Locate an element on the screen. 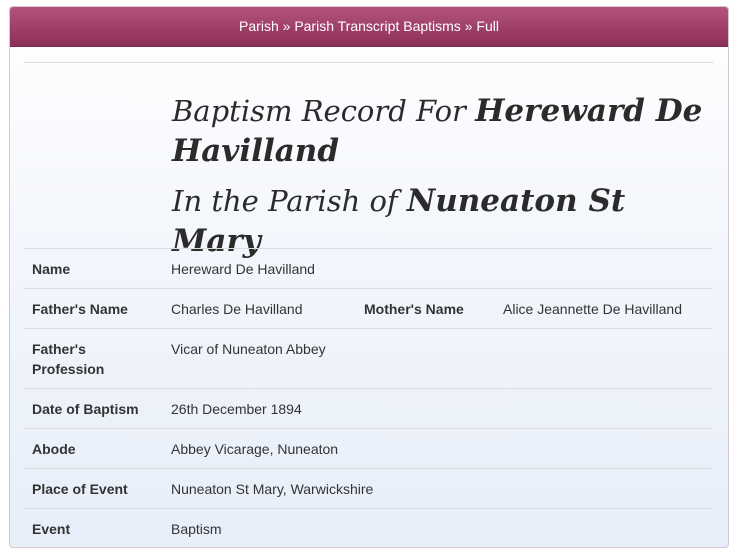 This screenshot has height=548, width=735. mother-label: Mother's Name is located at coordinates (425, 309).